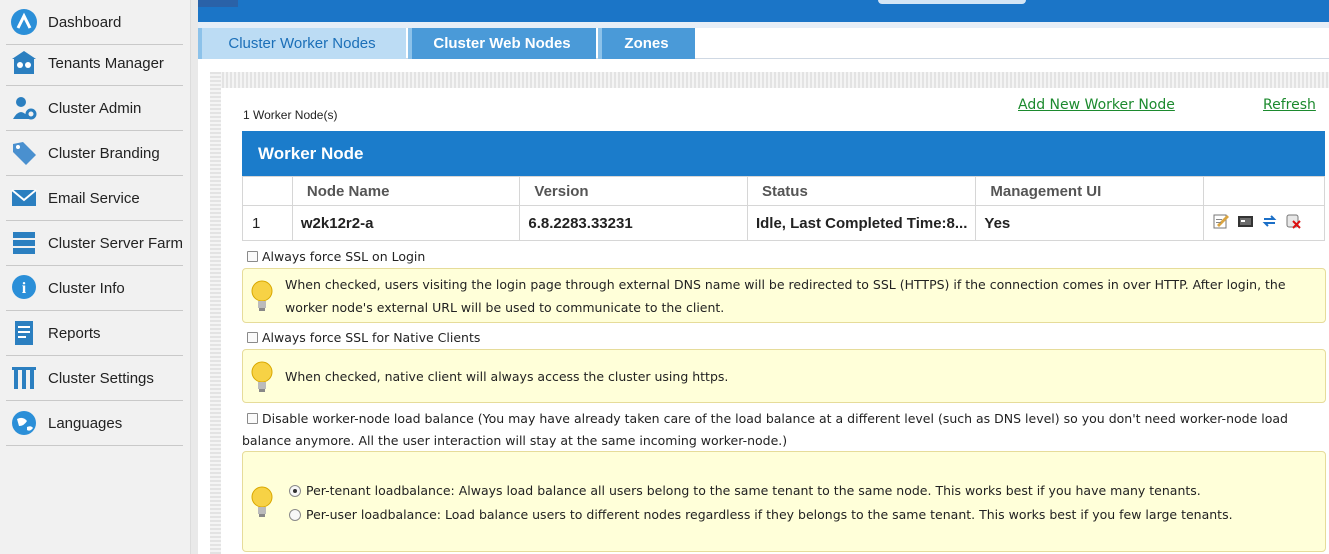  I want to click on refresh-link: Refresh, so click(1289, 105).